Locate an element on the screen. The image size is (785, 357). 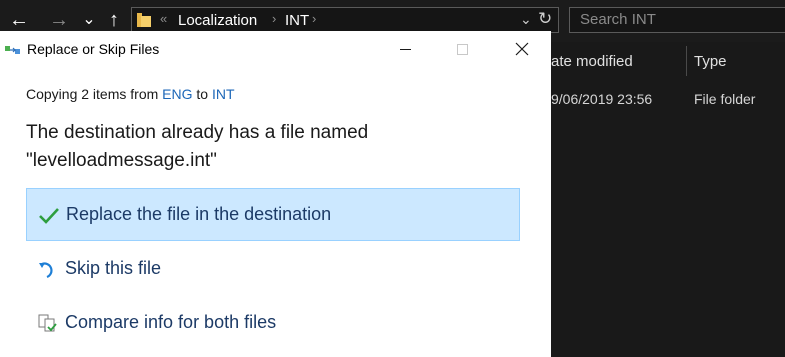
replace-file-label: Replace the file in the destination is located at coordinates (199, 214).